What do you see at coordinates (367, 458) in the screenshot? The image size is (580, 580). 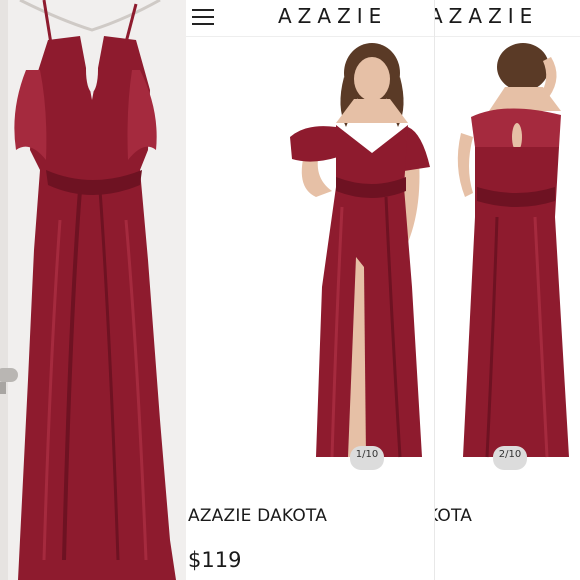 I see `image-counter-badge: 1/10` at bounding box center [367, 458].